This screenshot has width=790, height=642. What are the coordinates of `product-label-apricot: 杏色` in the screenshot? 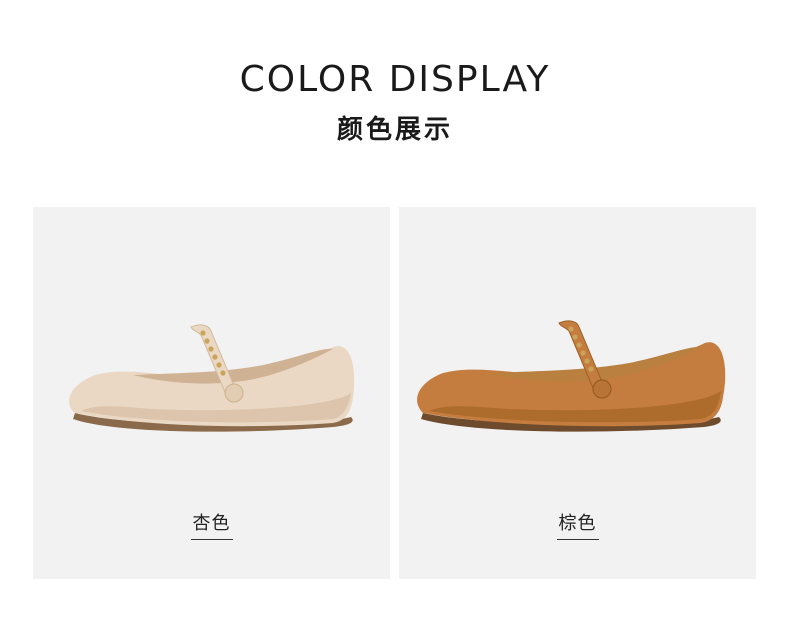 It's located at (211, 526).